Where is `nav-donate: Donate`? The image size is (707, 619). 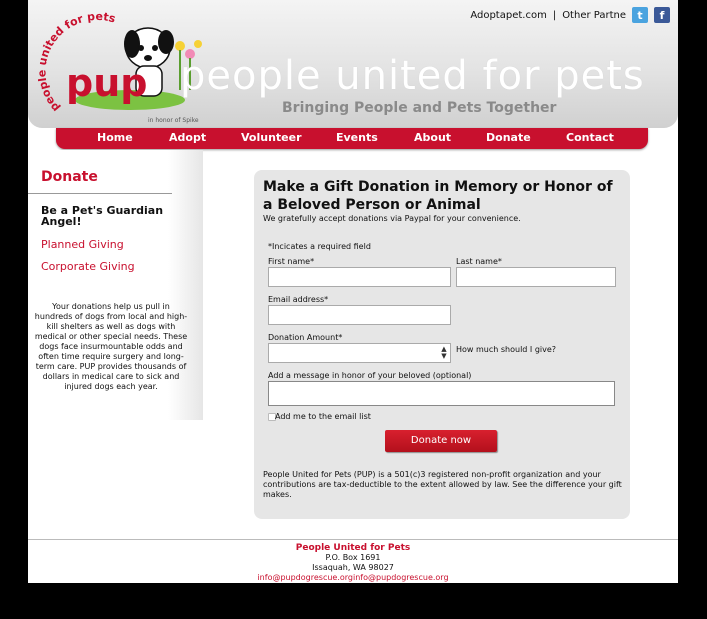
nav-donate: Donate is located at coordinates (508, 137).